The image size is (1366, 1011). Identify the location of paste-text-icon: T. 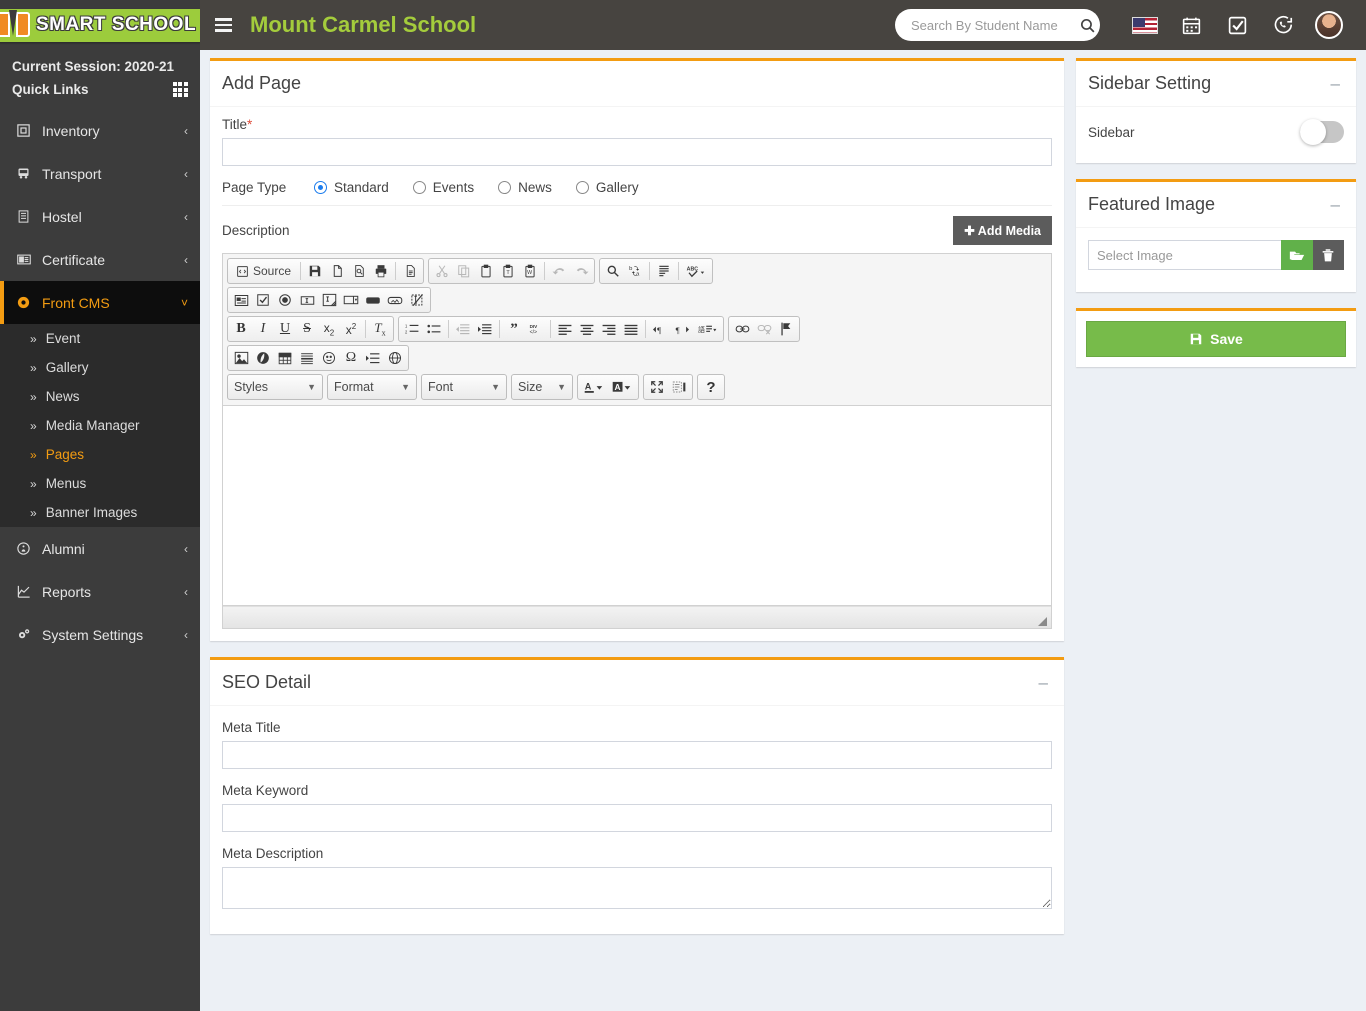
(508, 271).